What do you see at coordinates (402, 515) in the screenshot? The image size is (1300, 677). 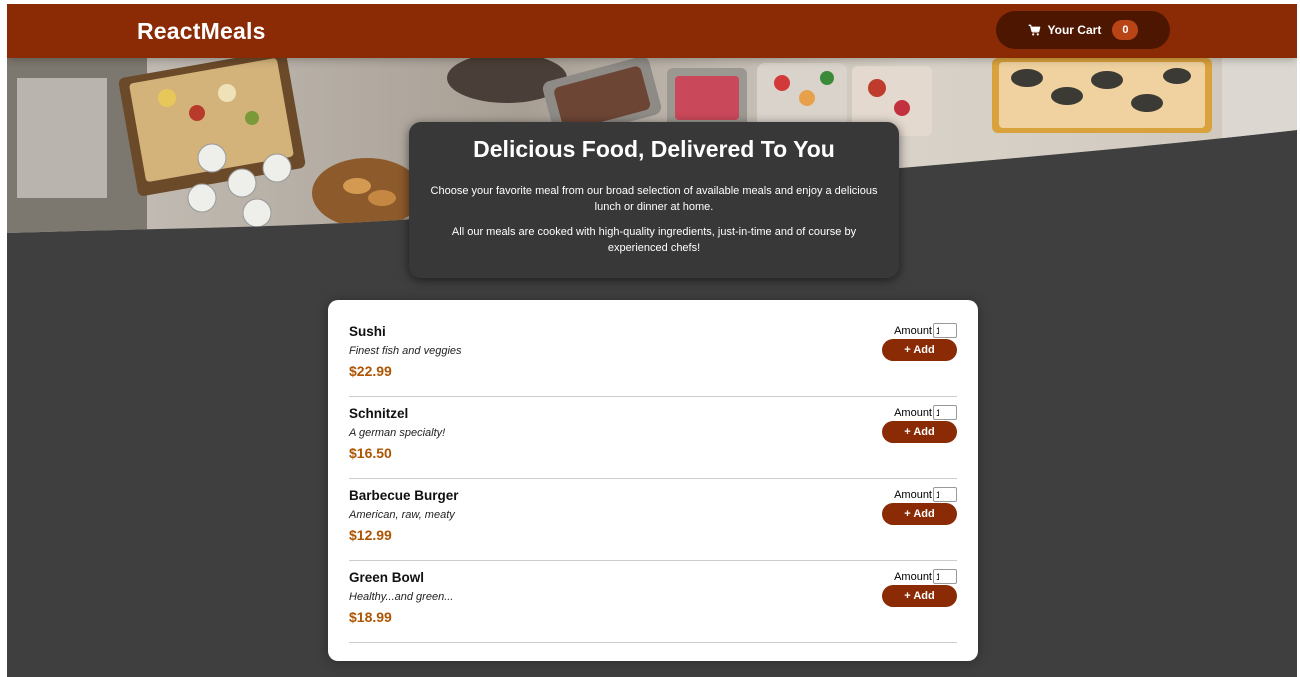 I see `meal-description: American, raw, meaty` at bounding box center [402, 515].